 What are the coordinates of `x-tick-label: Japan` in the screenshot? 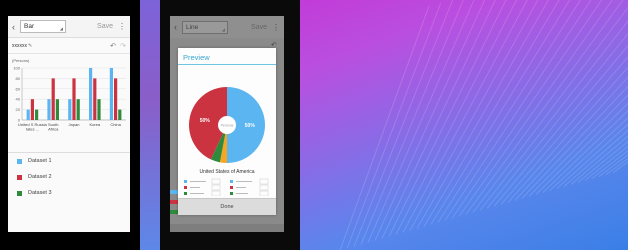 It's located at (74, 124).